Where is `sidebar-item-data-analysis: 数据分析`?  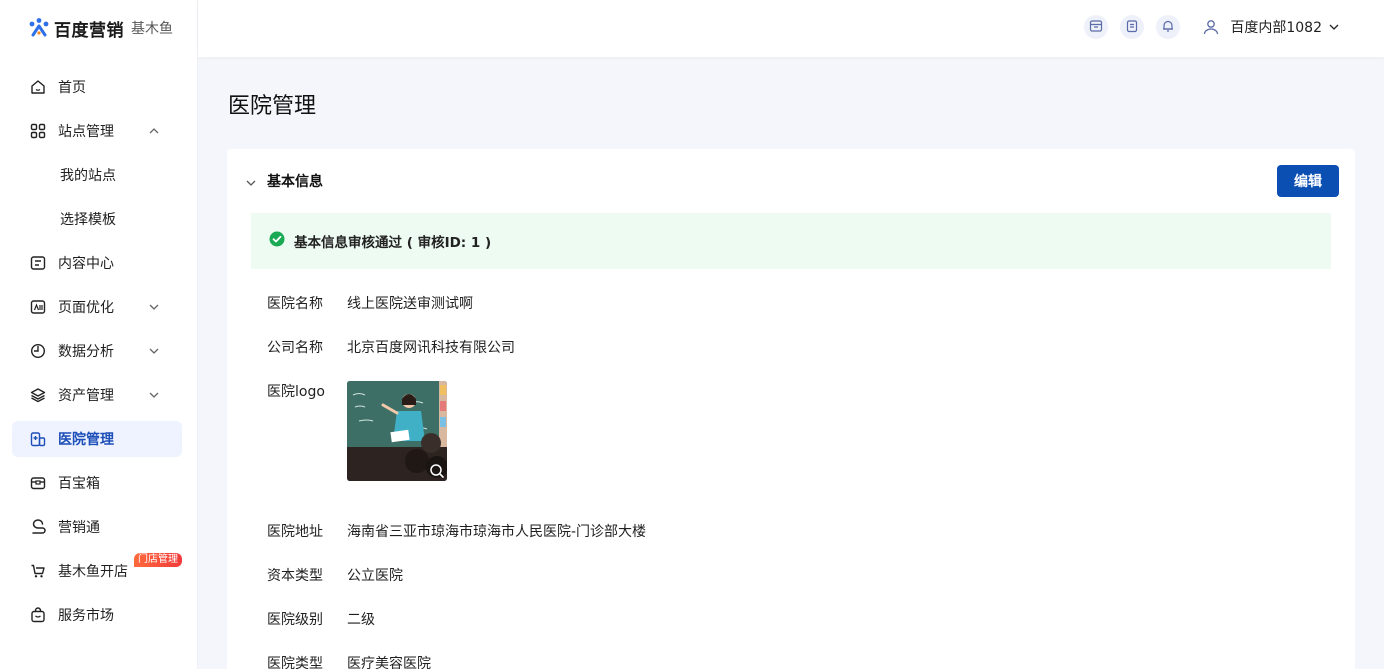 sidebar-item-data-analysis: 数据分析 is located at coordinates (97, 351).